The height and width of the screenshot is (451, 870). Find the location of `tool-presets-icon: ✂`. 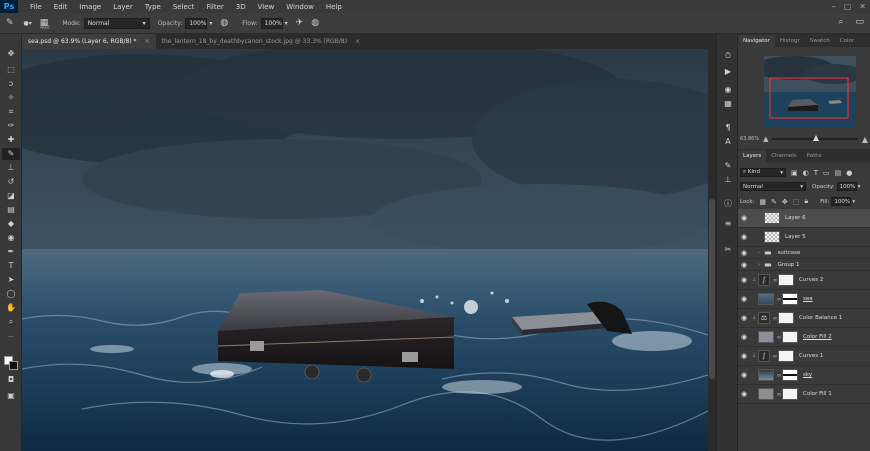

tool-presets-icon: ✂ is located at coordinates (728, 250).